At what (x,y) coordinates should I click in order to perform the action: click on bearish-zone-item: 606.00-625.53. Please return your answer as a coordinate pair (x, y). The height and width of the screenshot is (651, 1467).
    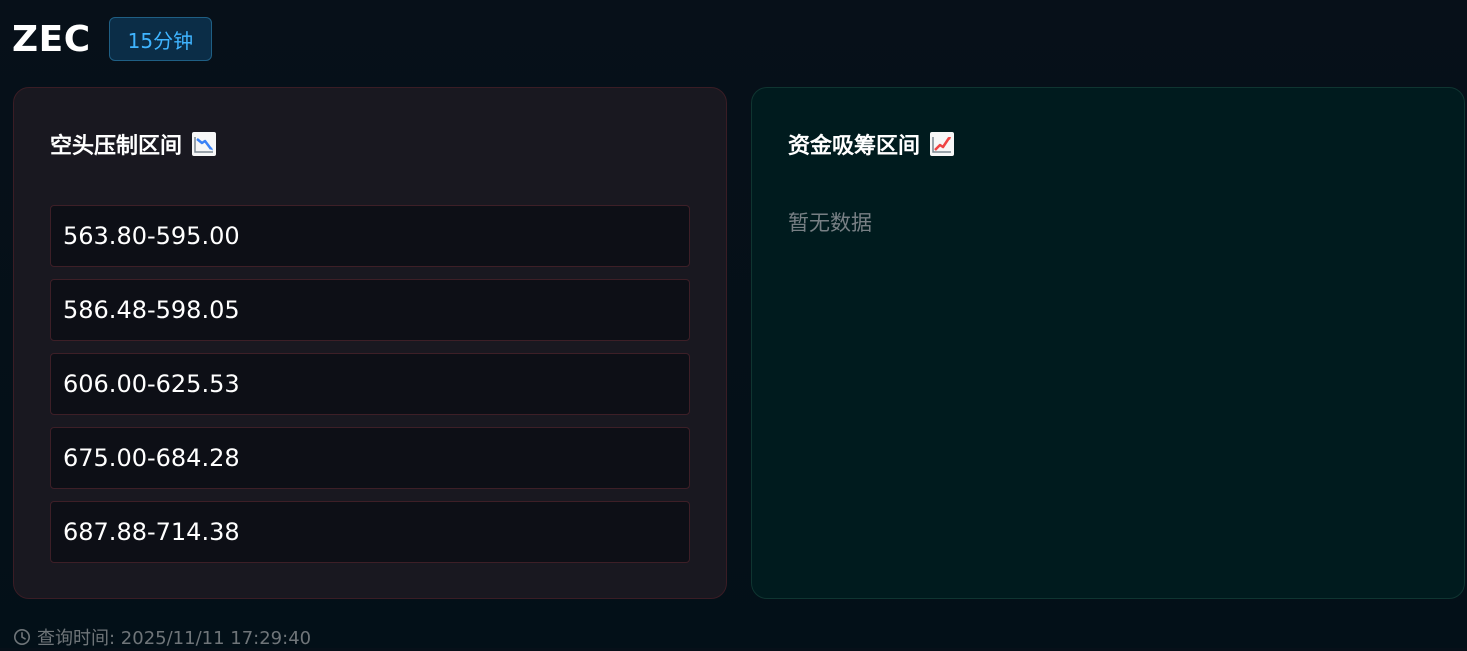
    Looking at the image, I should click on (370, 384).